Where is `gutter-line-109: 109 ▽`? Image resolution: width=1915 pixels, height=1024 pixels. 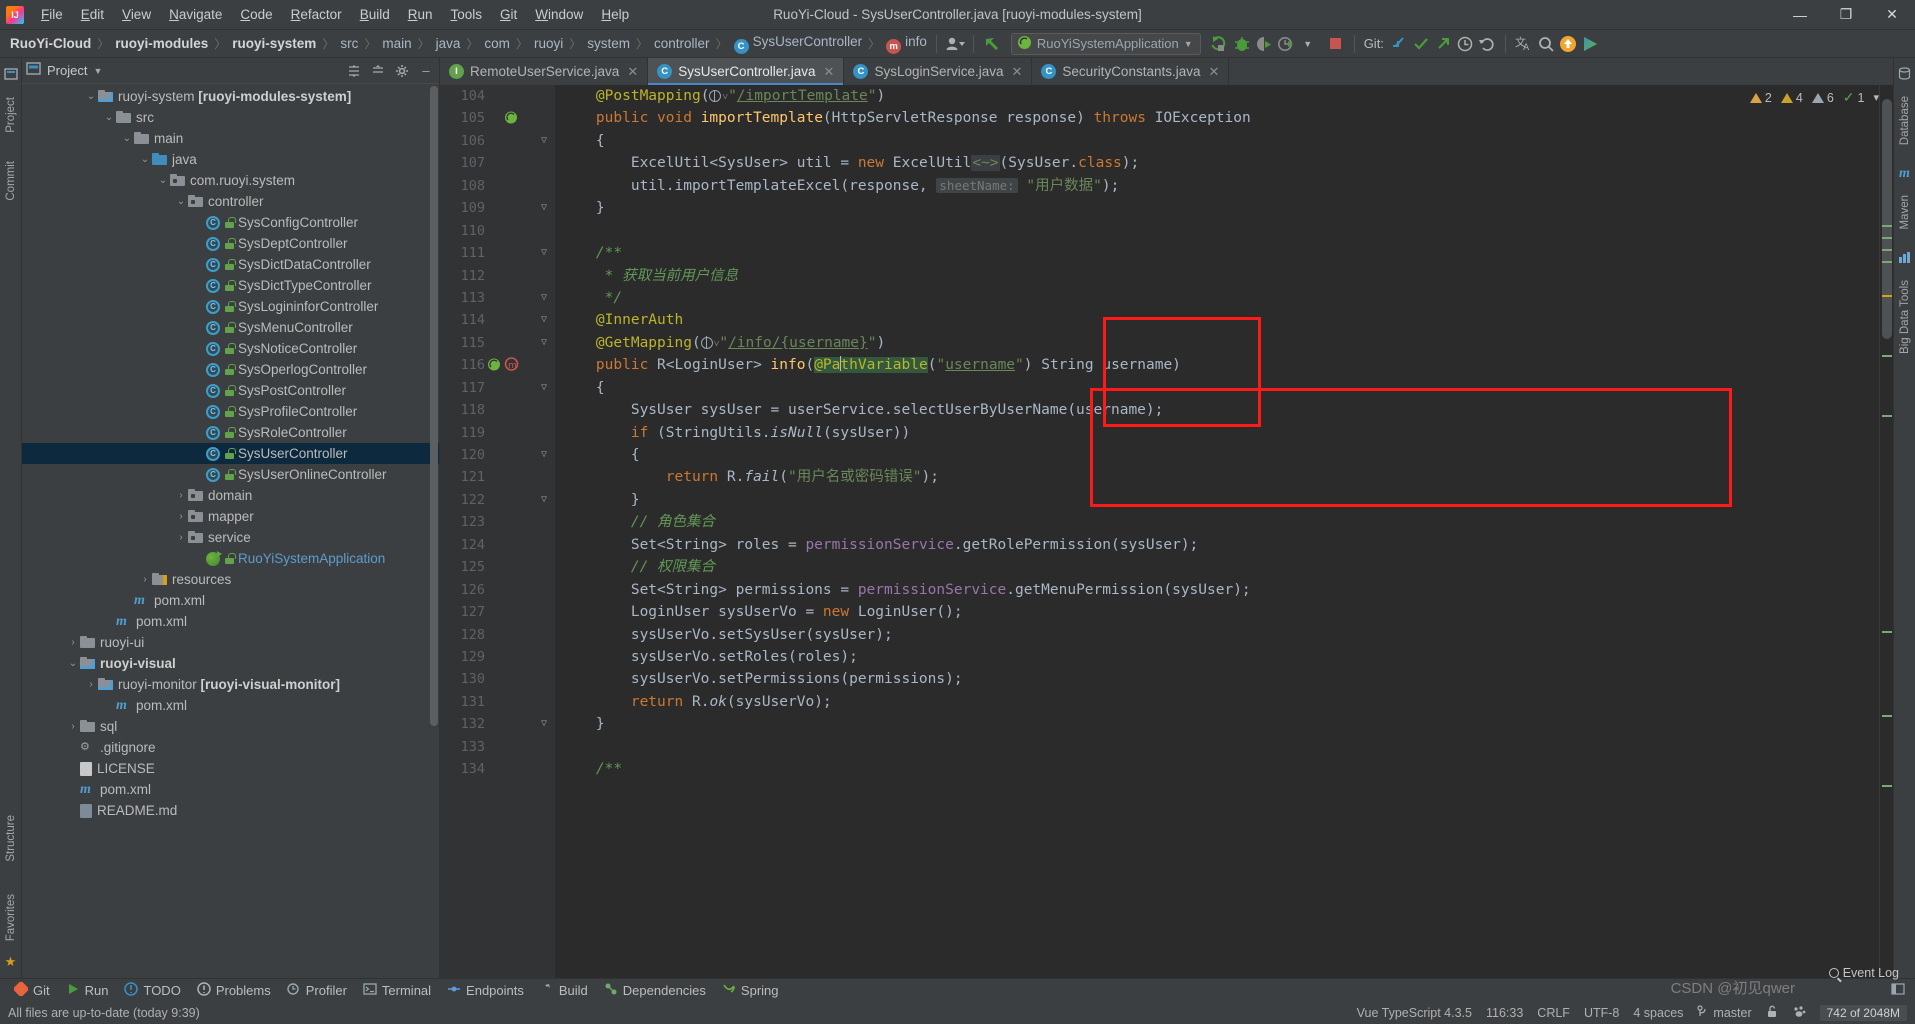
gutter-line-109: 109 ▽ is located at coordinates (497, 208).